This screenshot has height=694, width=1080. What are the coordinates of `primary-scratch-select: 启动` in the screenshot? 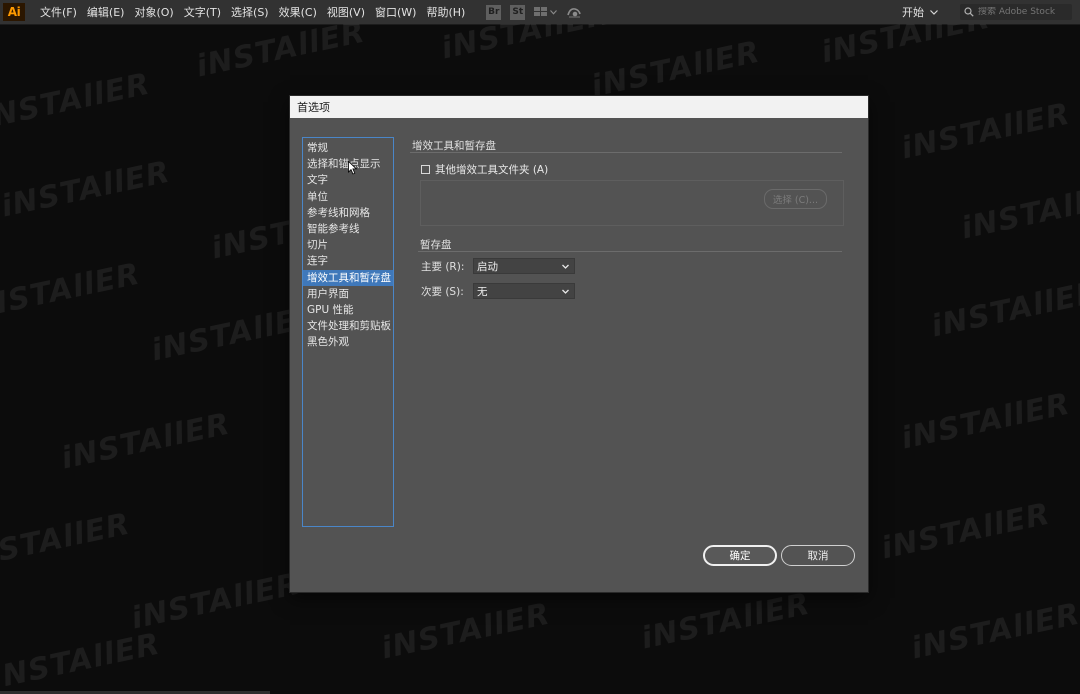 It's located at (524, 266).